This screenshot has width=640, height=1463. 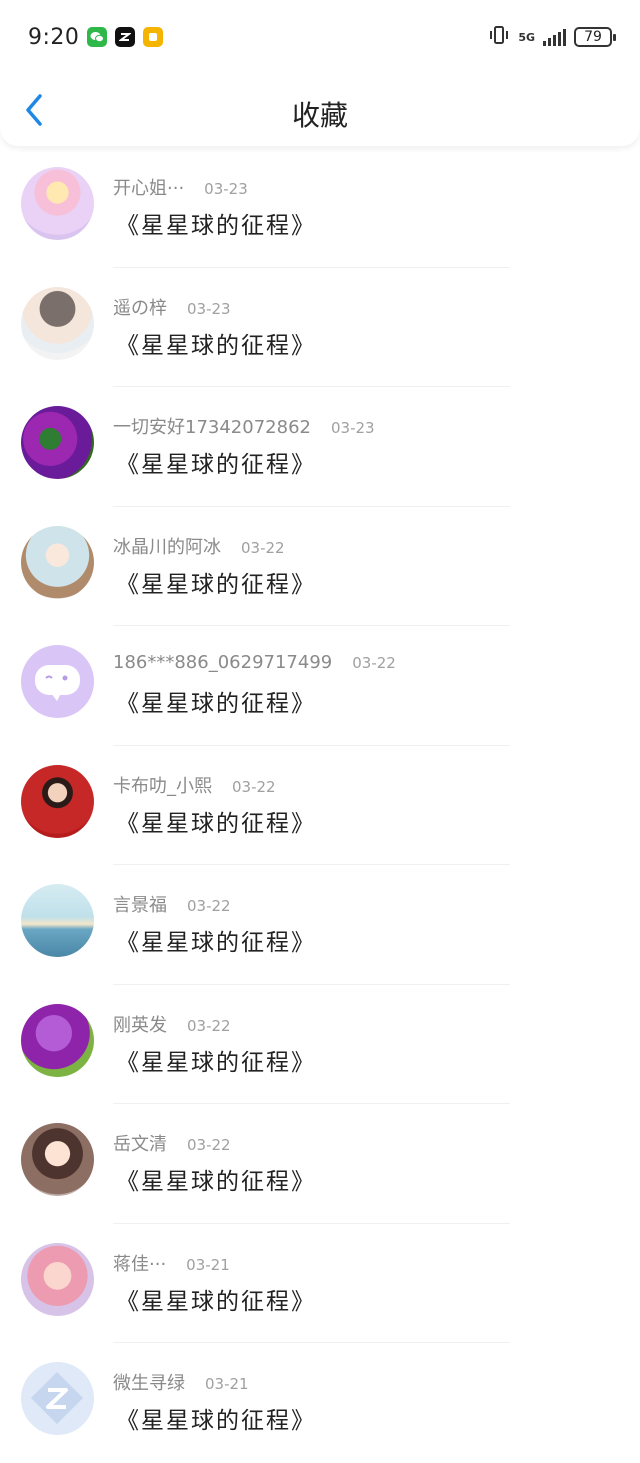 What do you see at coordinates (140, 1143) in the screenshot?
I see `user-name: 岳文清` at bounding box center [140, 1143].